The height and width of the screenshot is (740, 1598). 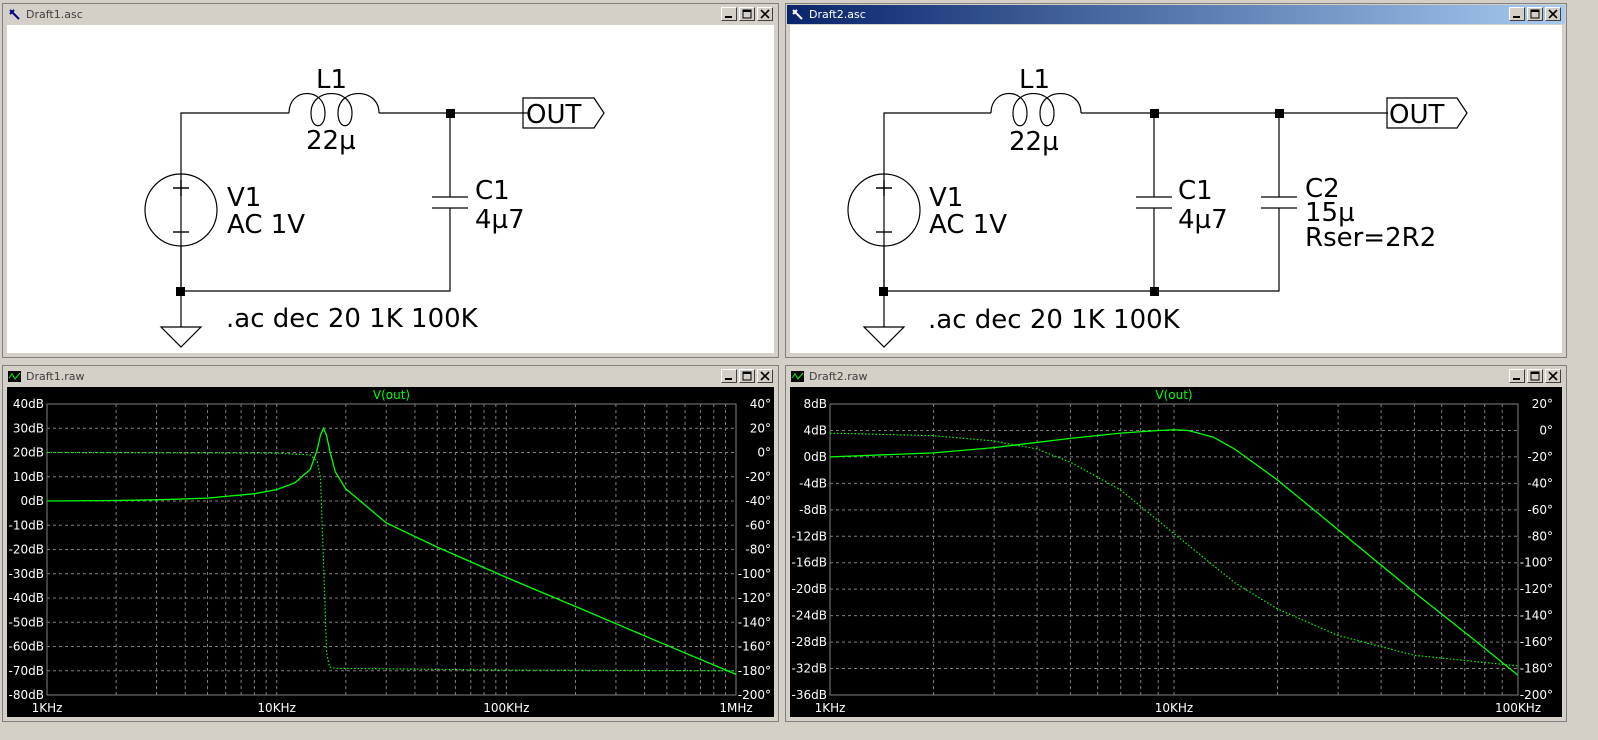 What do you see at coordinates (1176, 376) in the screenshot?
I see `draft2-plot-titlebar: Draft2.raw` at bounding box center [1176, 376].